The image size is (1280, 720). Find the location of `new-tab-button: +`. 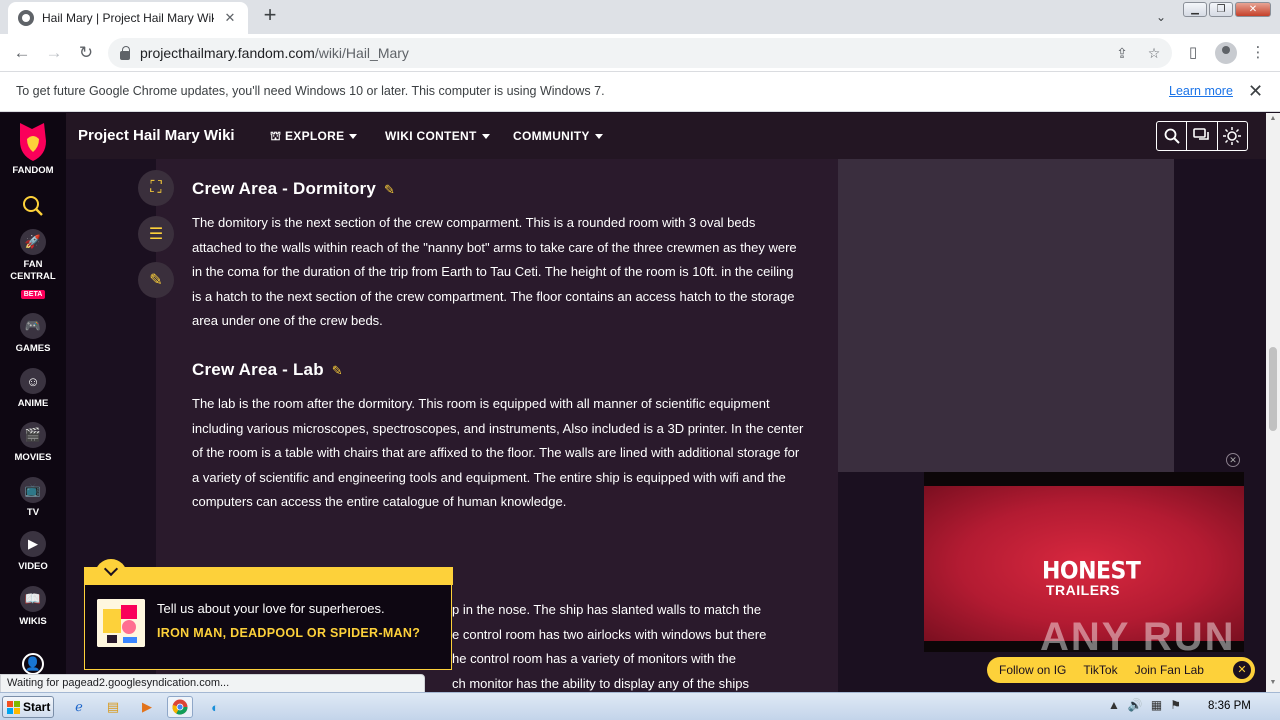

new-tab-button: + is located at coordinates (270, 16).